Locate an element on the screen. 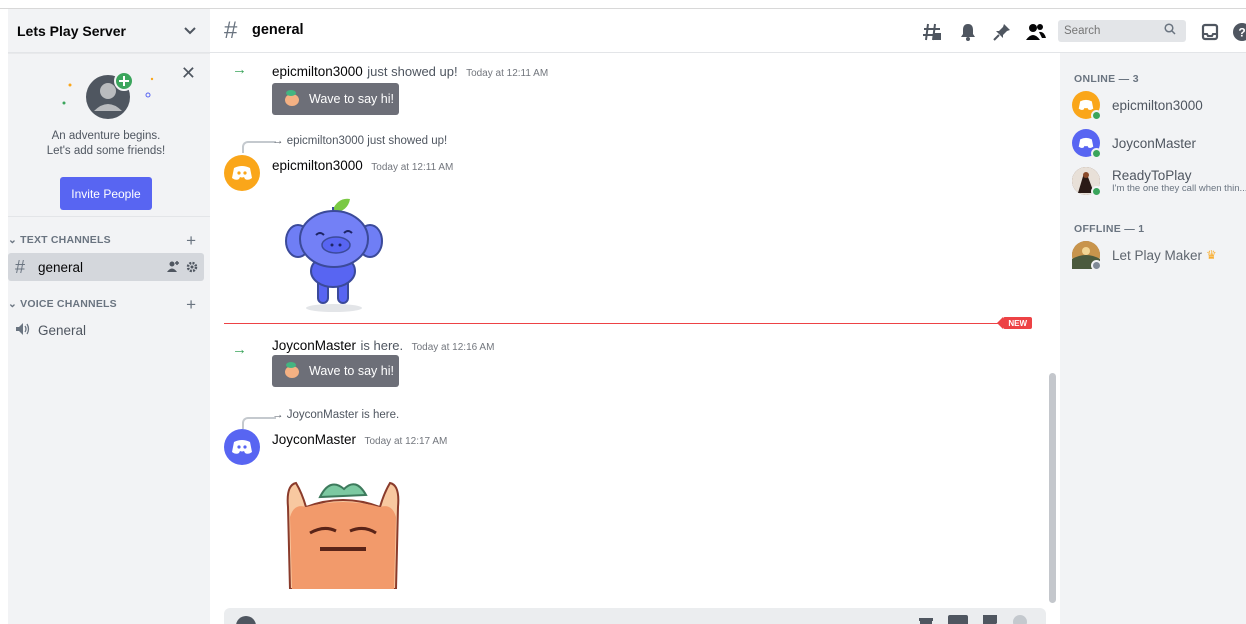  channel-name: general is located at coordinates (61, 267).